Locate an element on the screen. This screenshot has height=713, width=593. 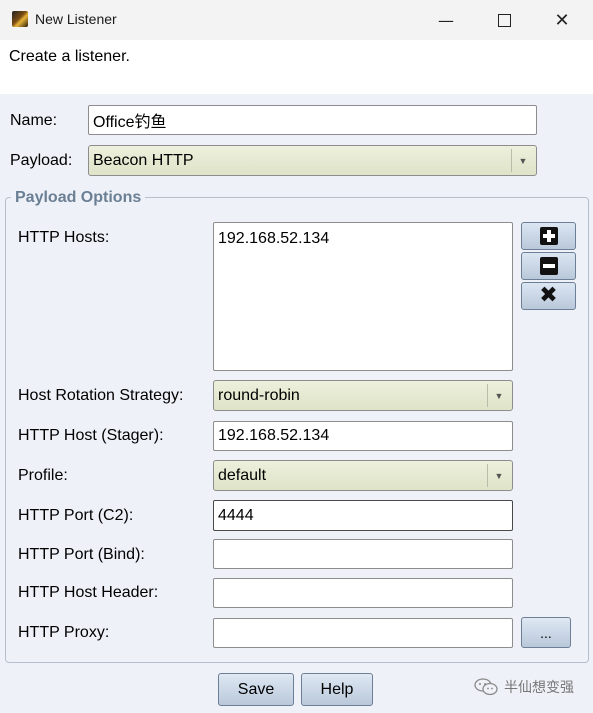
help-button: Help is located at coordinates (337, 689).